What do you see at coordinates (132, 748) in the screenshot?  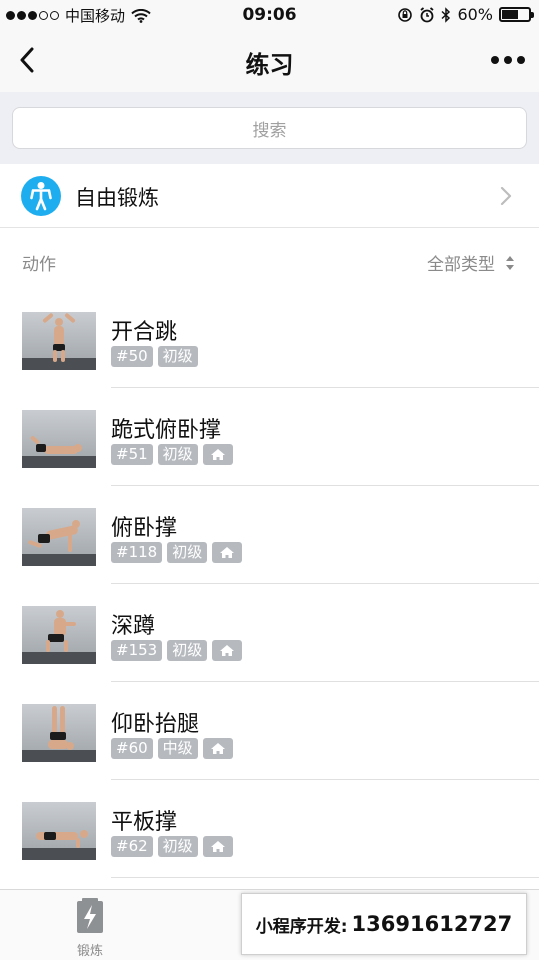 I see `exercise-number-tag: #60` at bounding box center [132, 748].